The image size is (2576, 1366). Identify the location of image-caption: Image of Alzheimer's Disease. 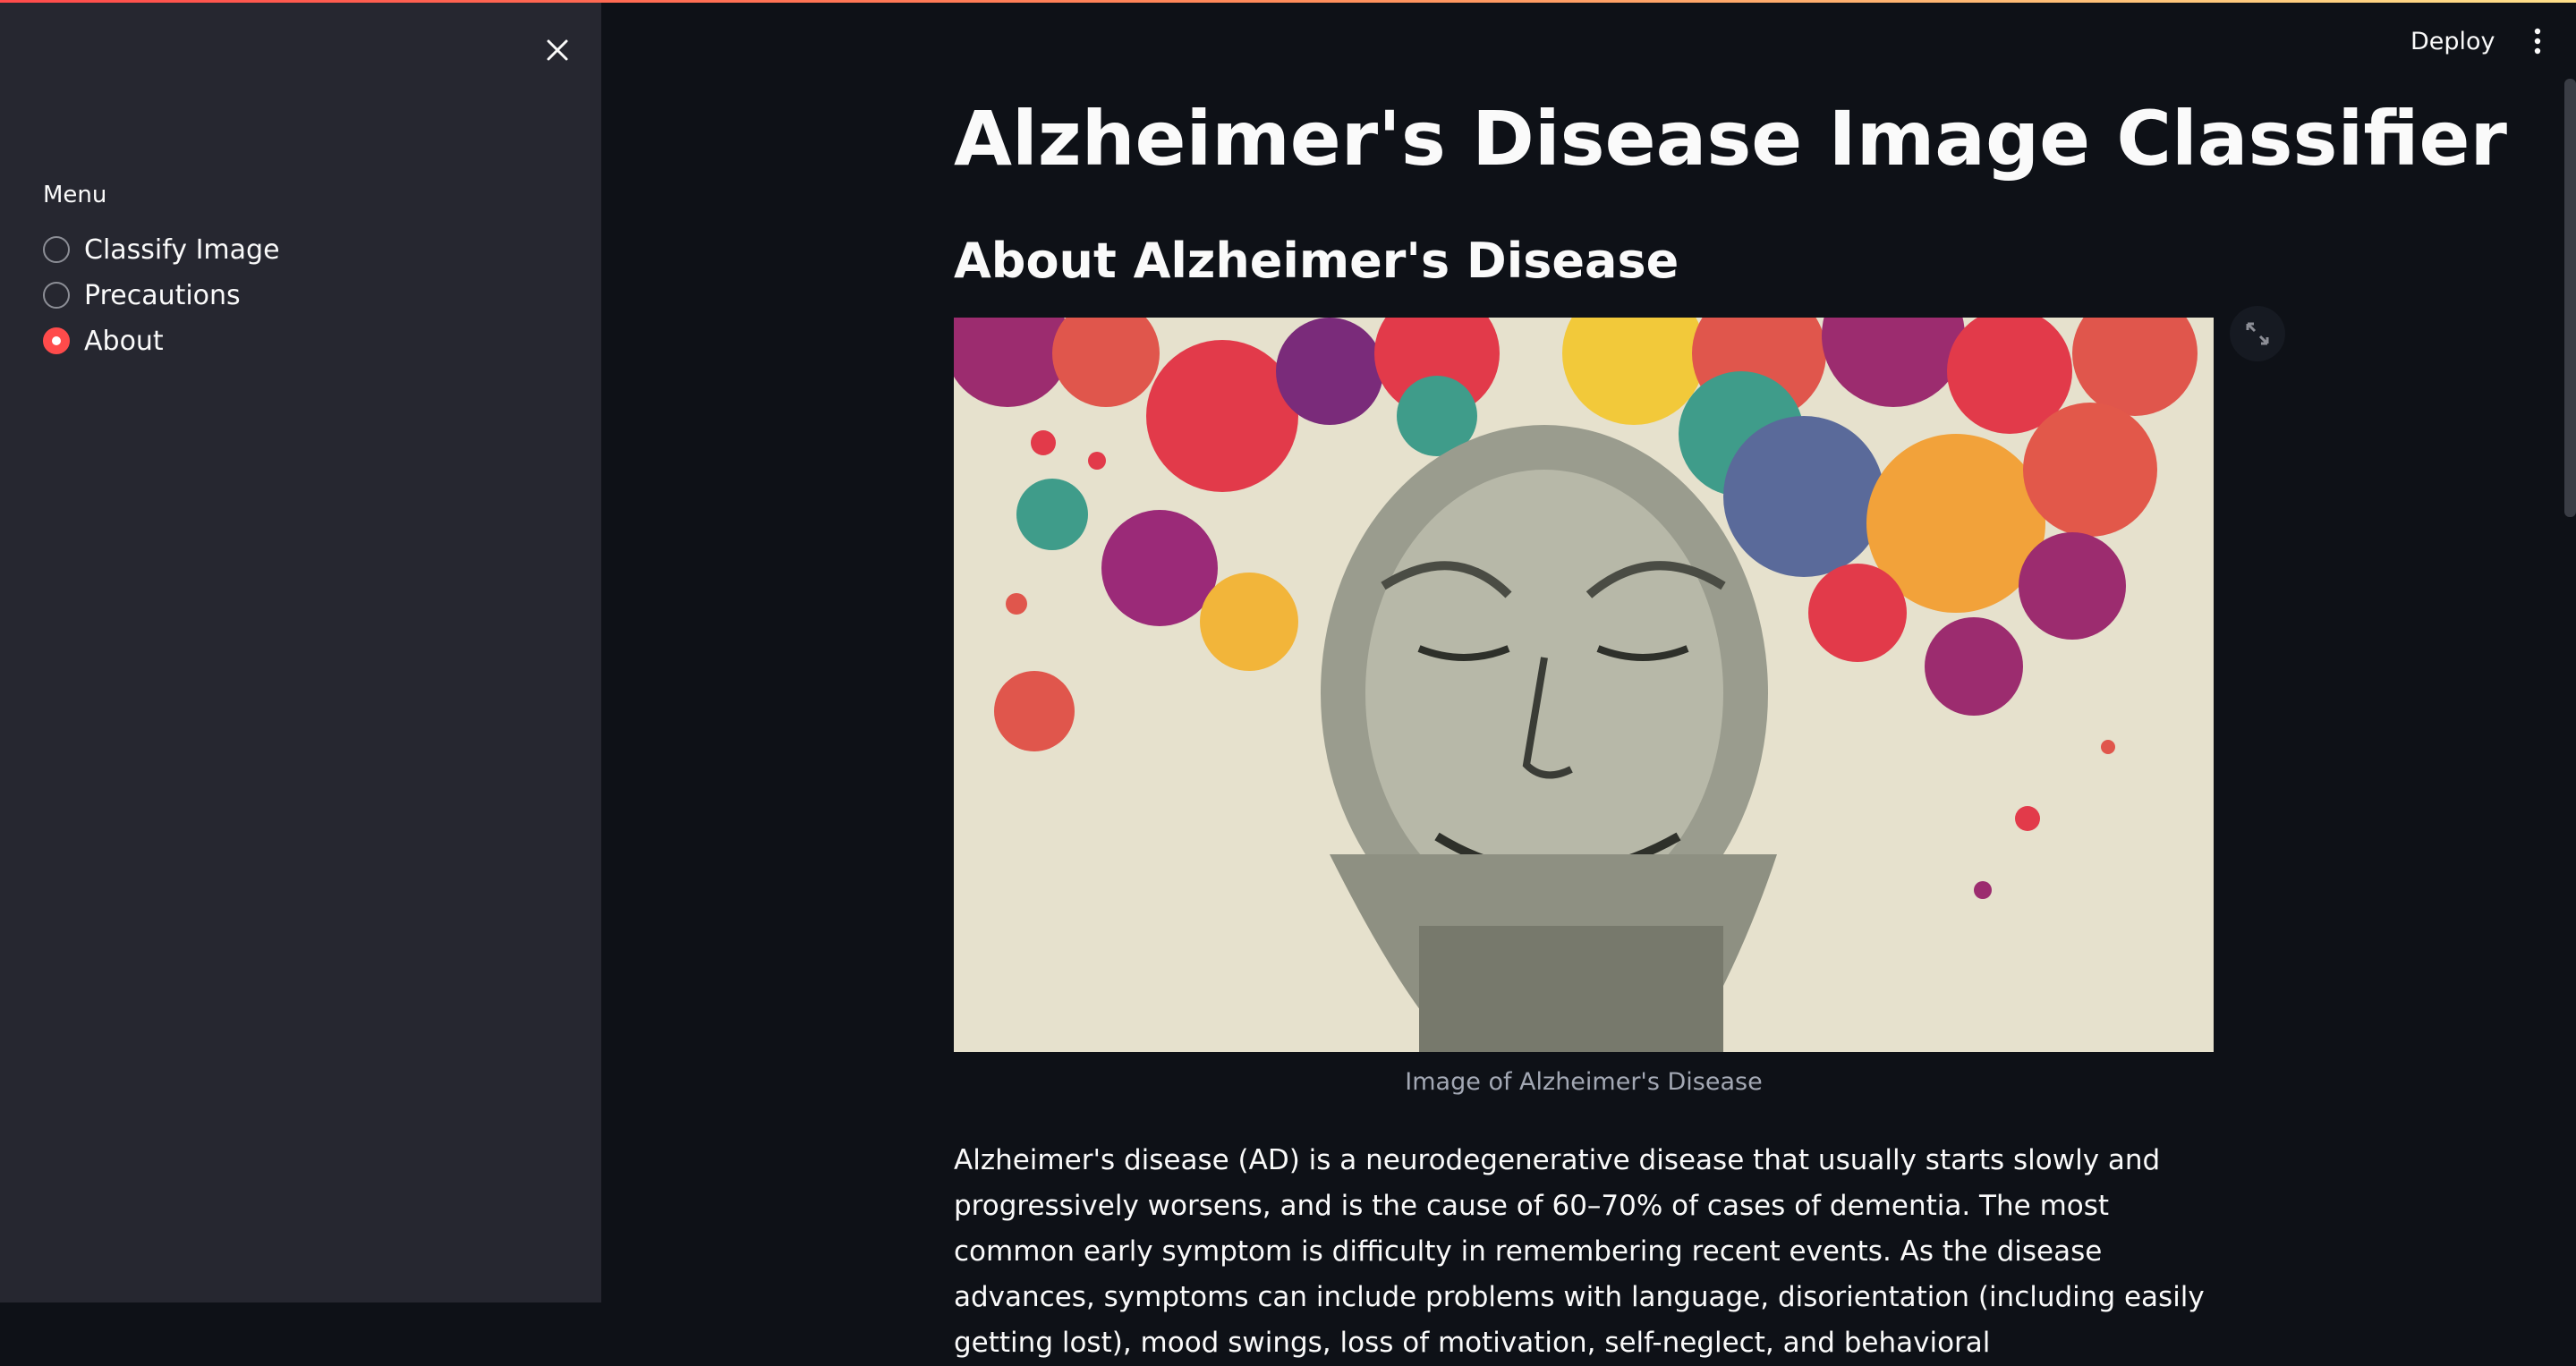
(1584, 1082).